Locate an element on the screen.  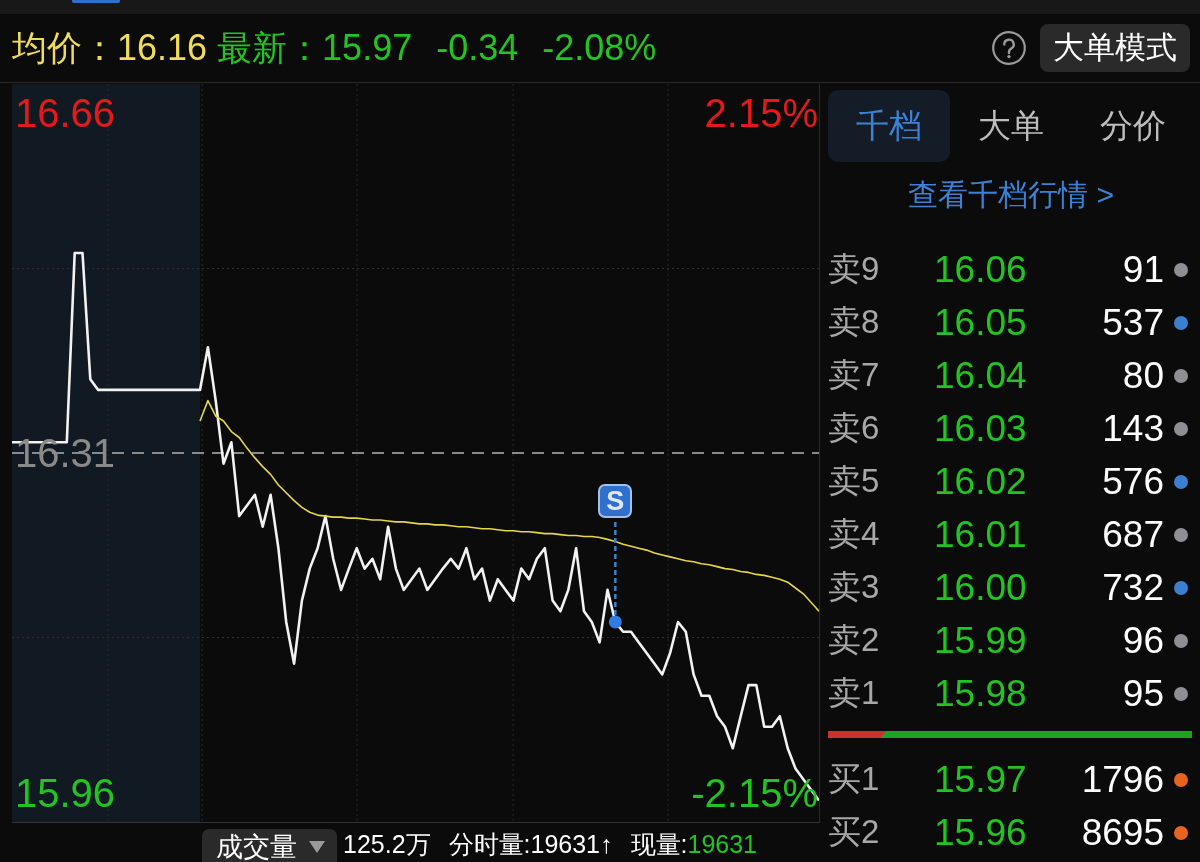
level-label: 卖5 is located at coordinates (854, 481).